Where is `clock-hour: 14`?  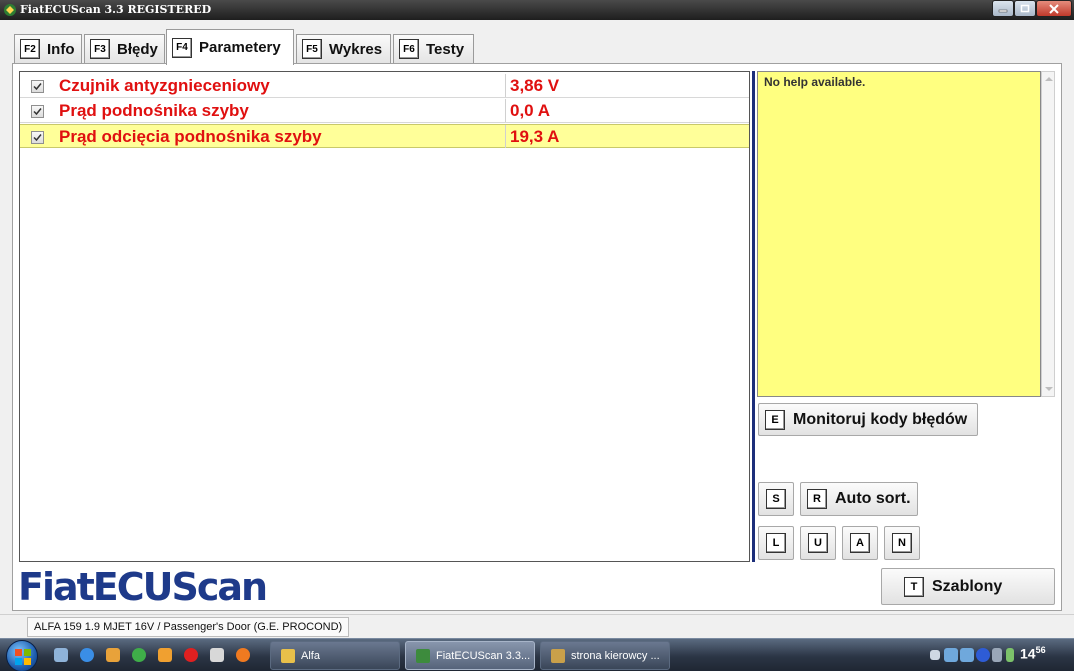 clock-hour: 14 is located at coordinates (1028, 653).